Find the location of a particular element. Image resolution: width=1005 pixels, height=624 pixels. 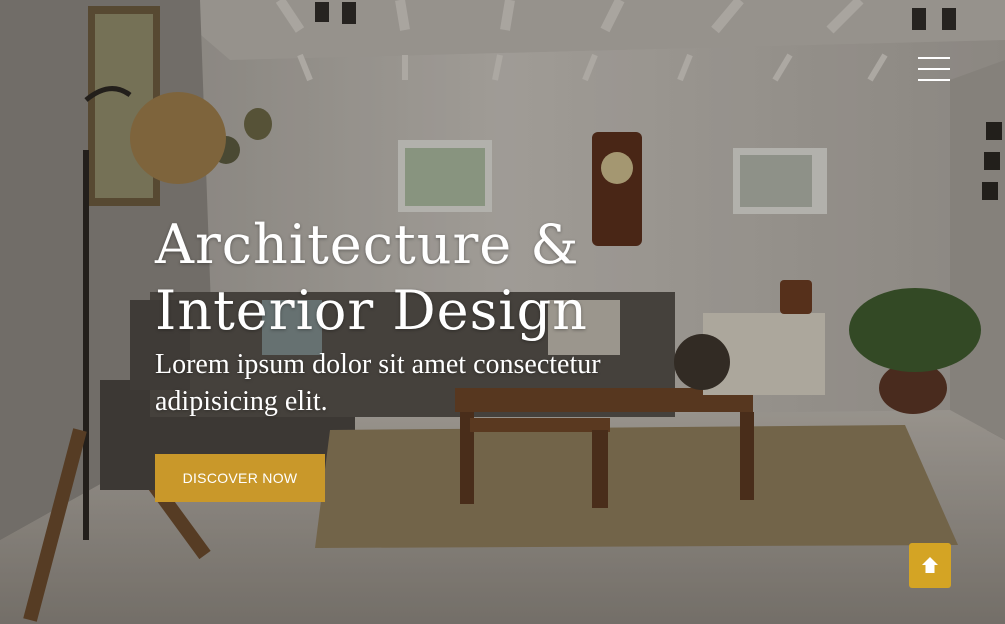

menu-bar-top is located at coordinates (934, 58).